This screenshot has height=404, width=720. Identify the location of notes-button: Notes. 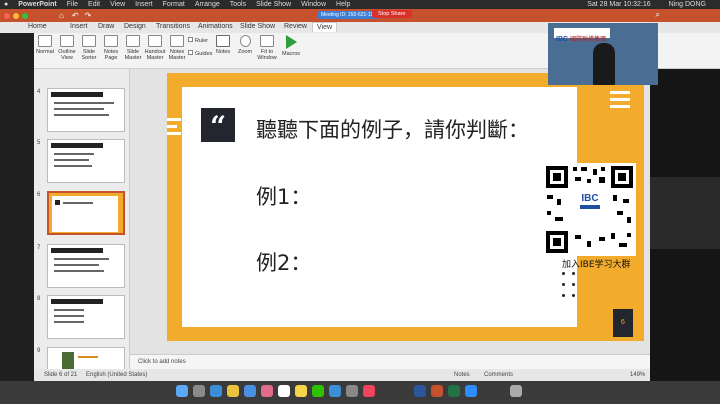
(223, 45).